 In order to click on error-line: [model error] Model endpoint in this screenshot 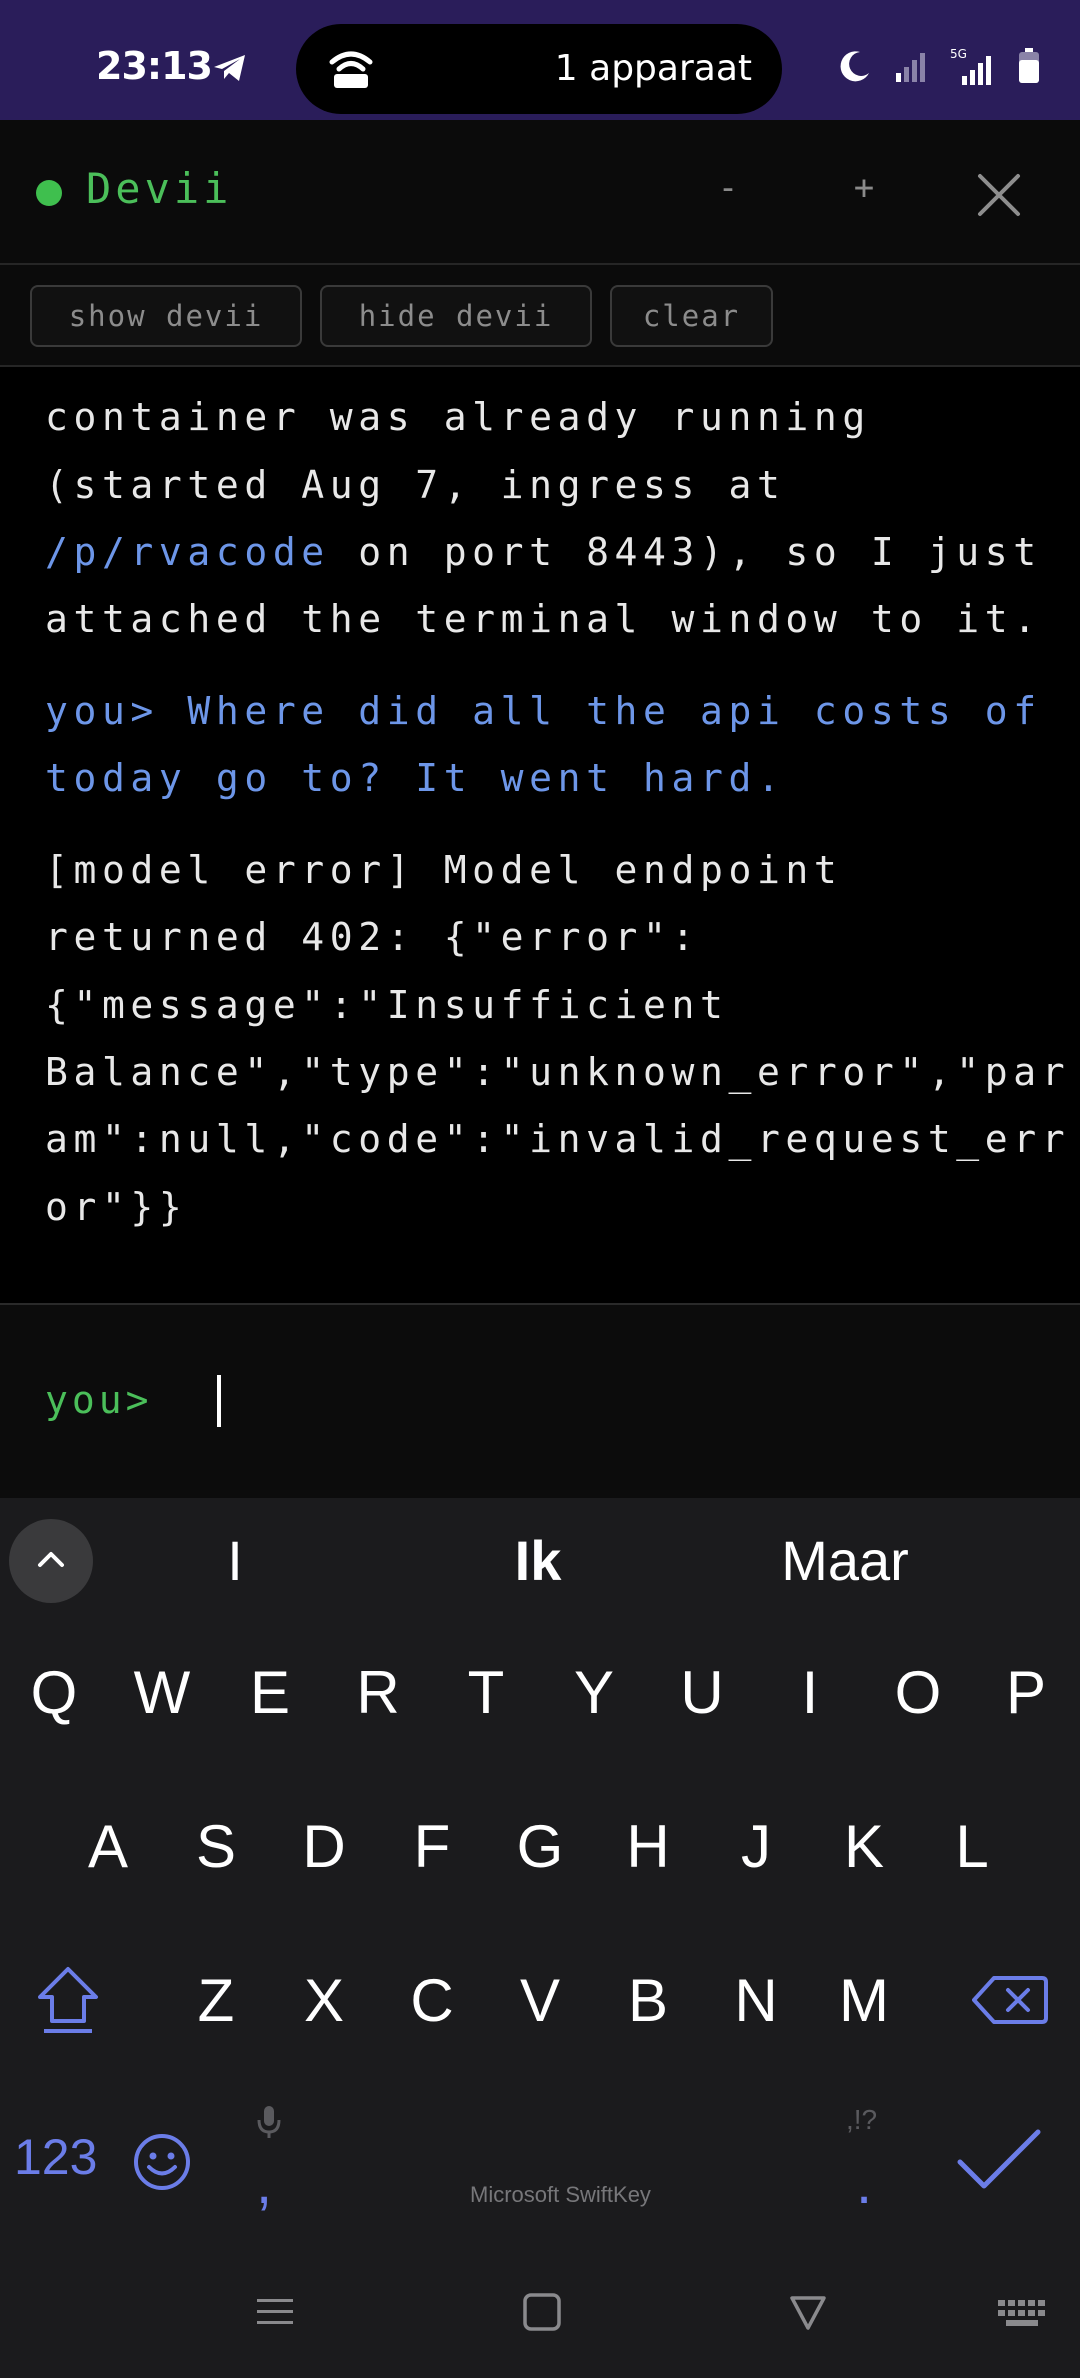, I will do `click(444, 870)`.